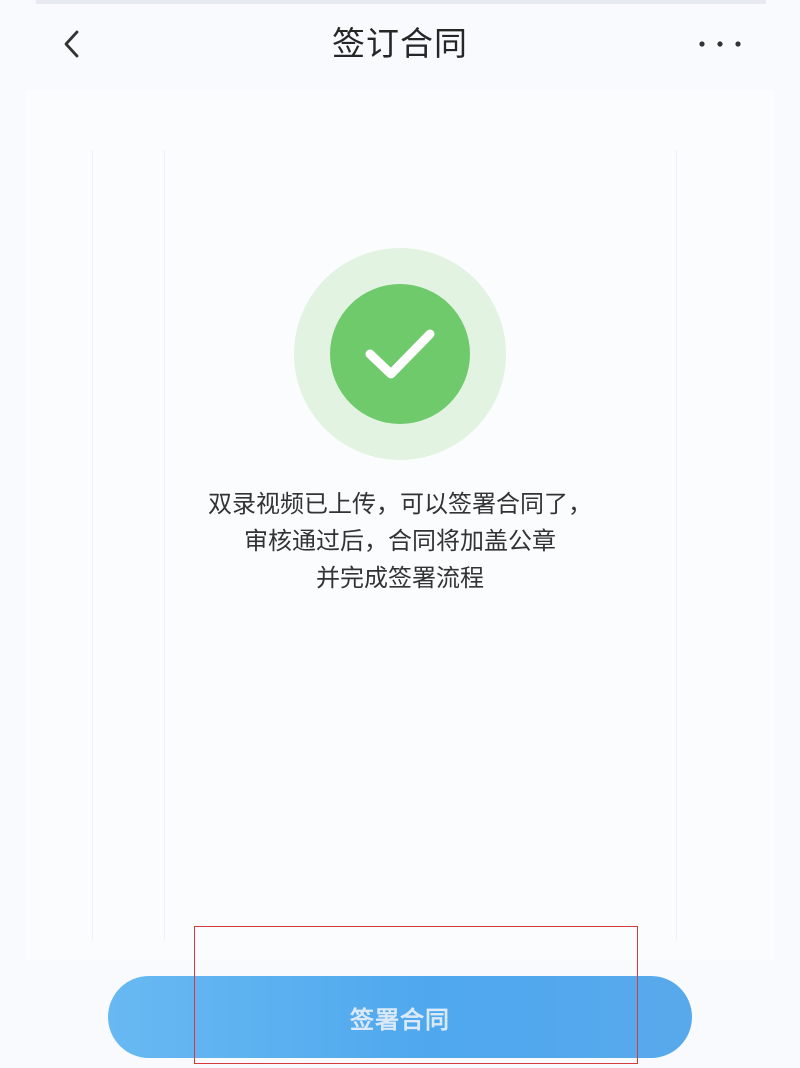  I want to click on page-title: 签订合同, so click(400, 43).